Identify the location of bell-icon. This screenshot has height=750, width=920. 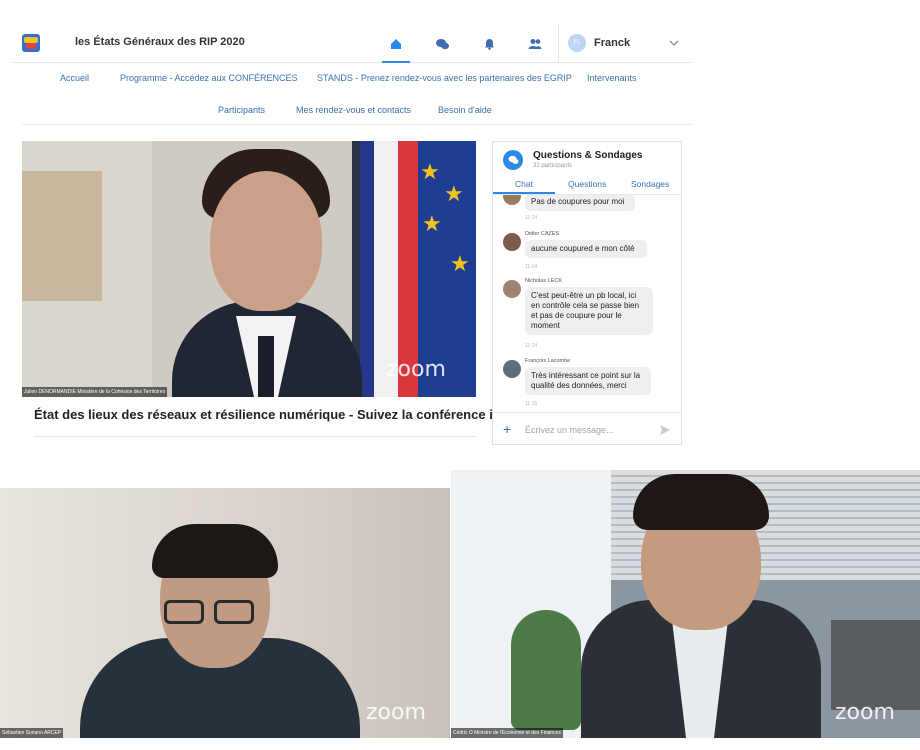
(489, 44).